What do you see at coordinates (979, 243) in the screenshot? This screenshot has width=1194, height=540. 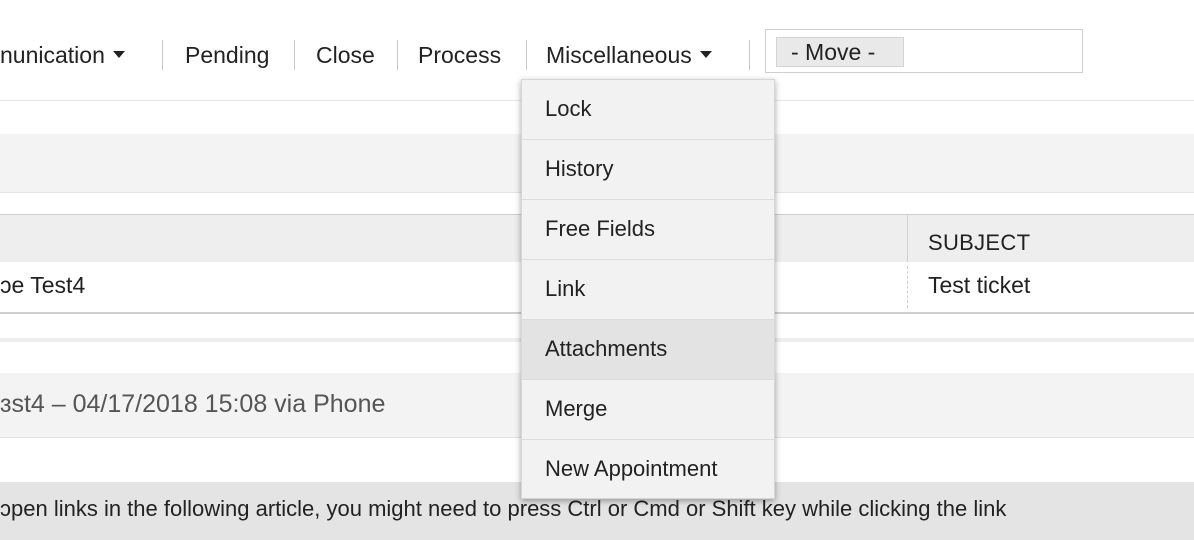 I see `subject-column-header: SUBJECT` at bounding box center [979, 243].